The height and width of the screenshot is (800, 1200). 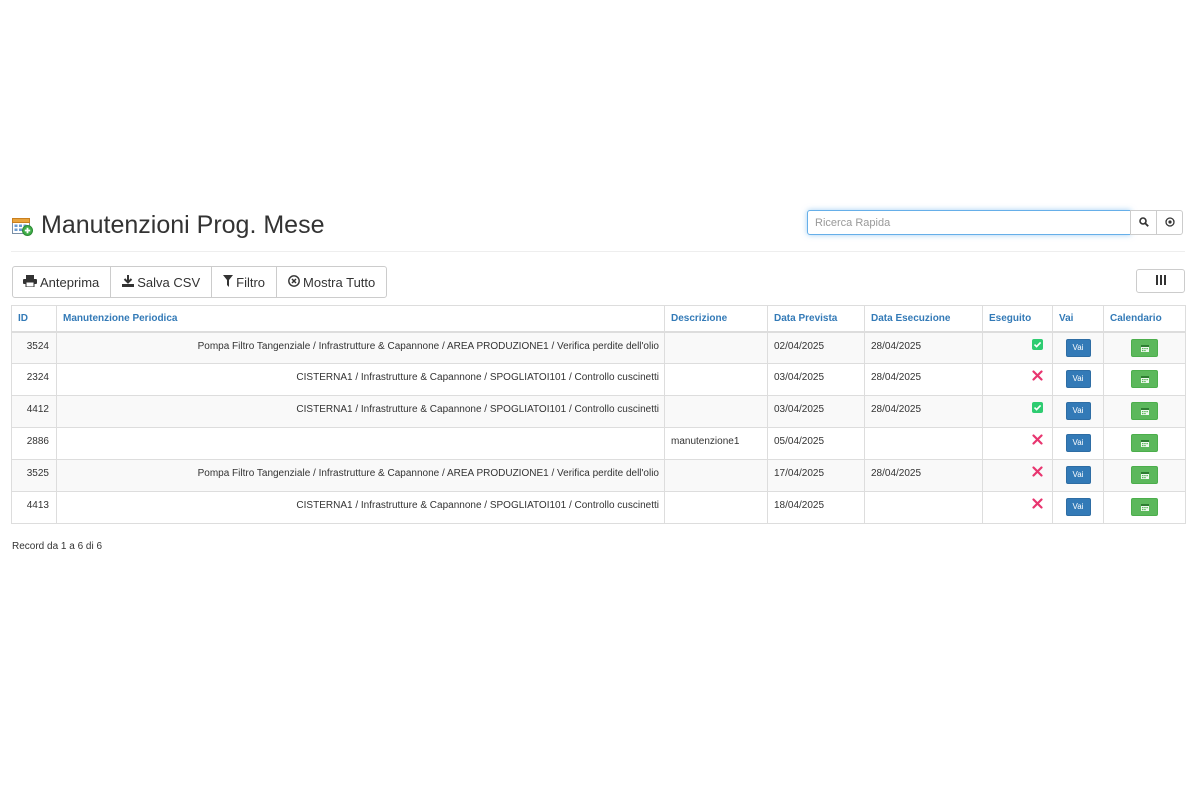 I want to click on column-header-vai: Vai, so click(x=1078, y=319).